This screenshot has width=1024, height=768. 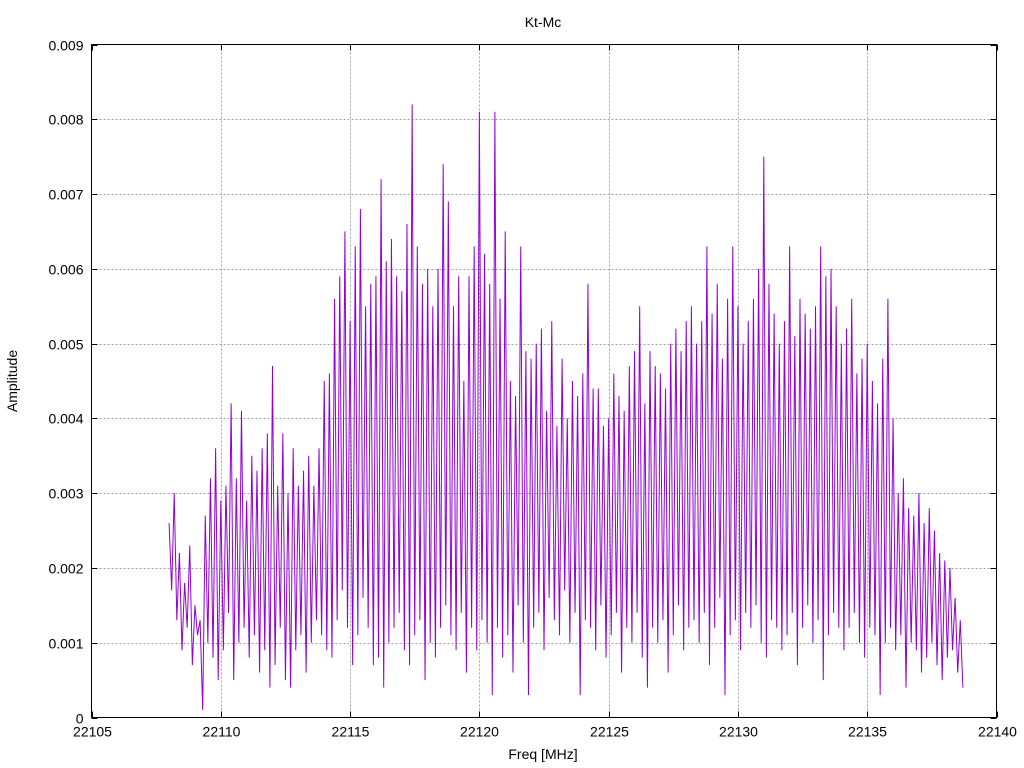 I want to click on x-tick-label: 22140, so click(x=997, y=732).